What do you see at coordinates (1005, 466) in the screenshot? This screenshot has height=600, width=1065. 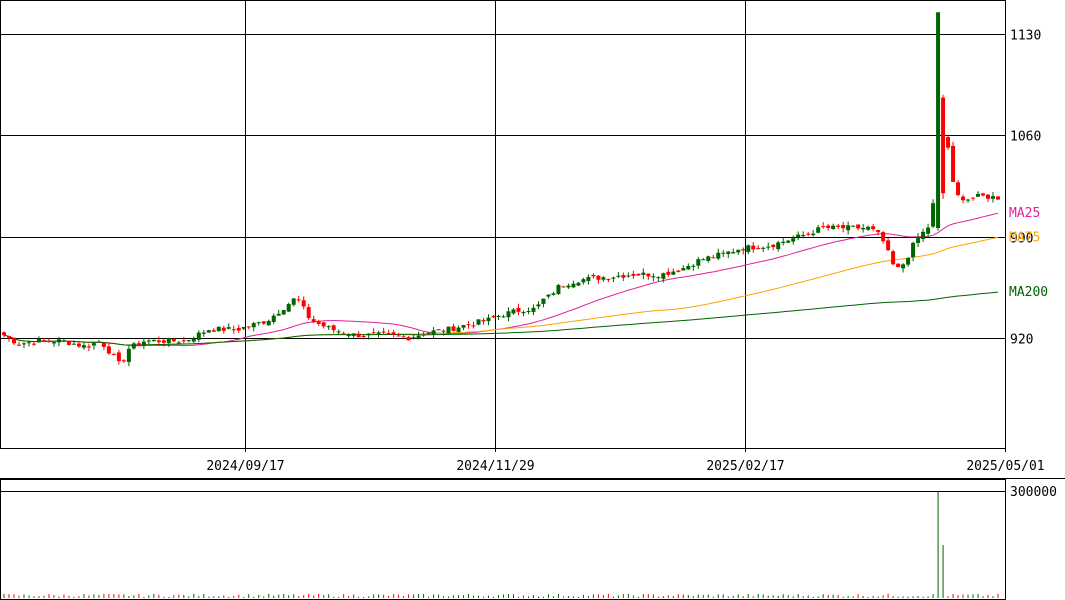 I see `date-tick-3: 2025/05/01` at bounding box center [1005, 466].